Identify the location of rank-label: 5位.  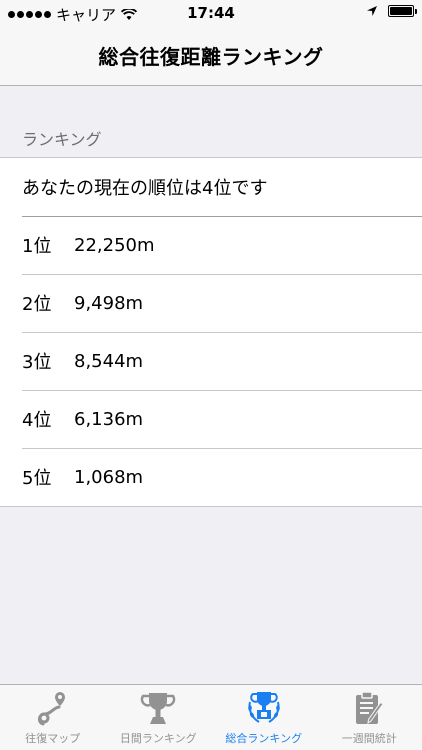
(37, 478).